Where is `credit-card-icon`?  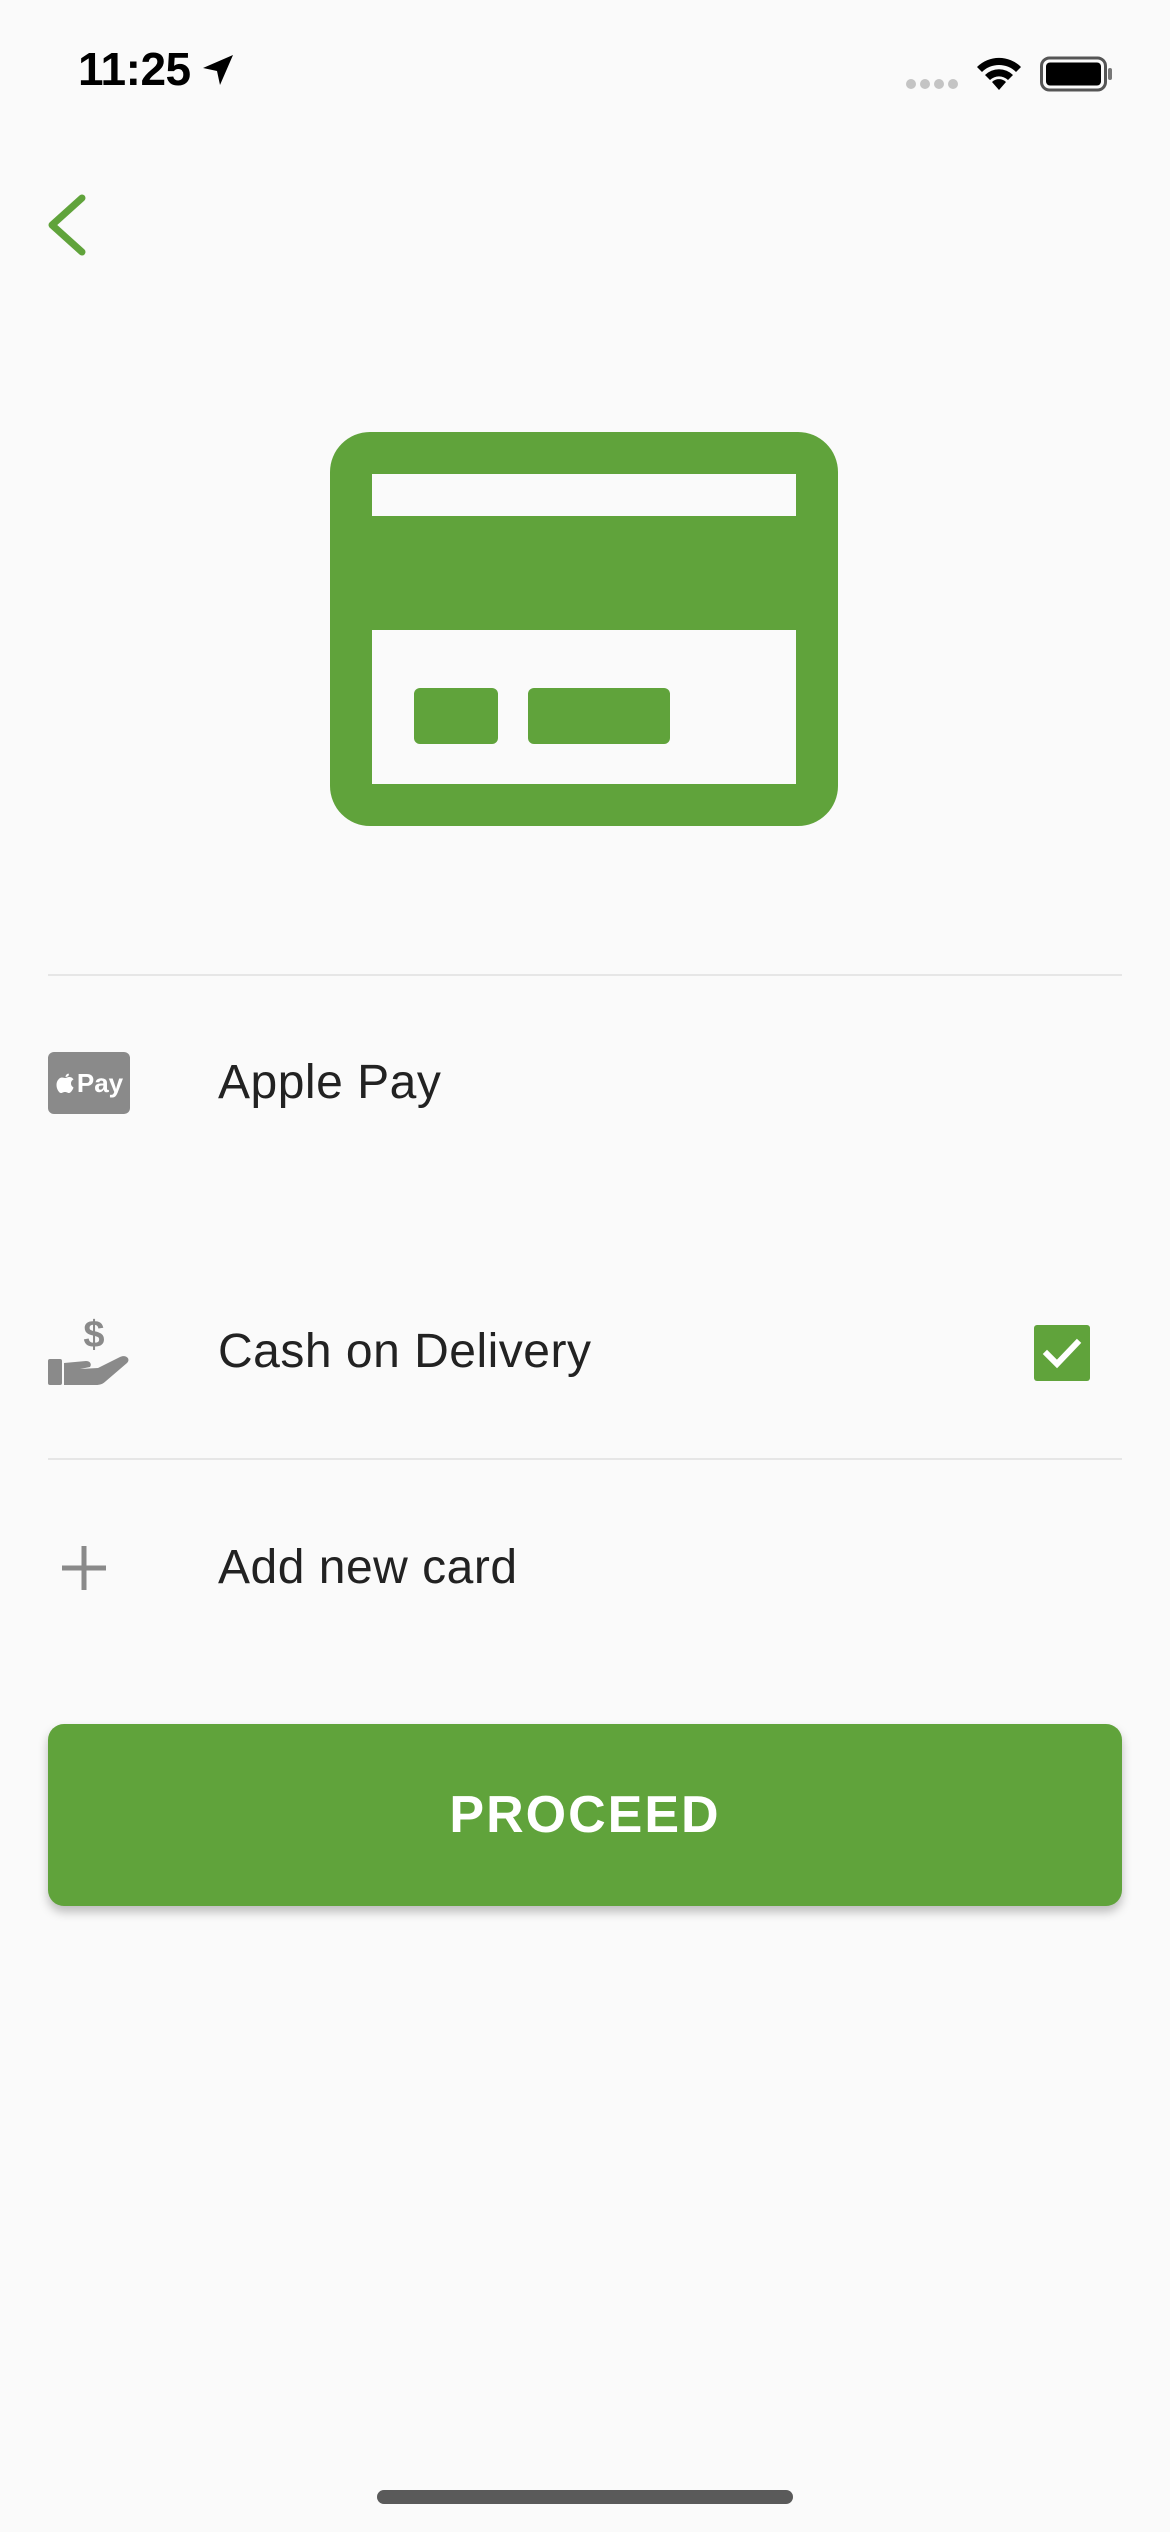
credit-card-icon is located at coordinates (584, 629).